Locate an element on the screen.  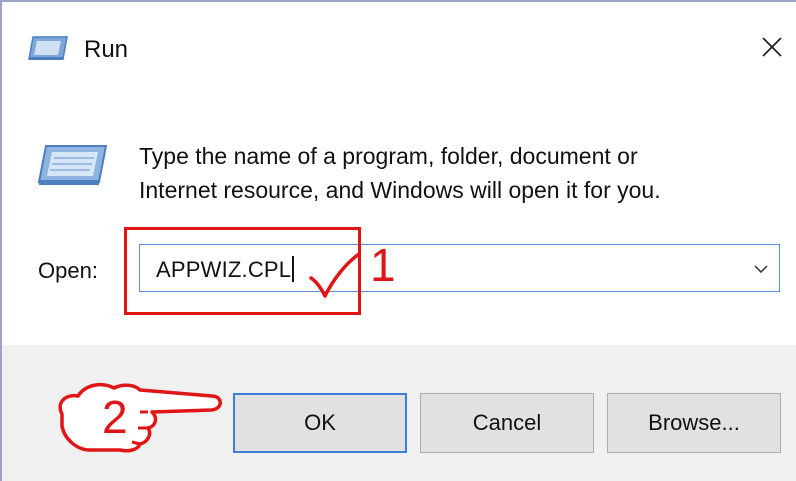
annotation-pointing-hand-icon is located at coordinates (140, 417).